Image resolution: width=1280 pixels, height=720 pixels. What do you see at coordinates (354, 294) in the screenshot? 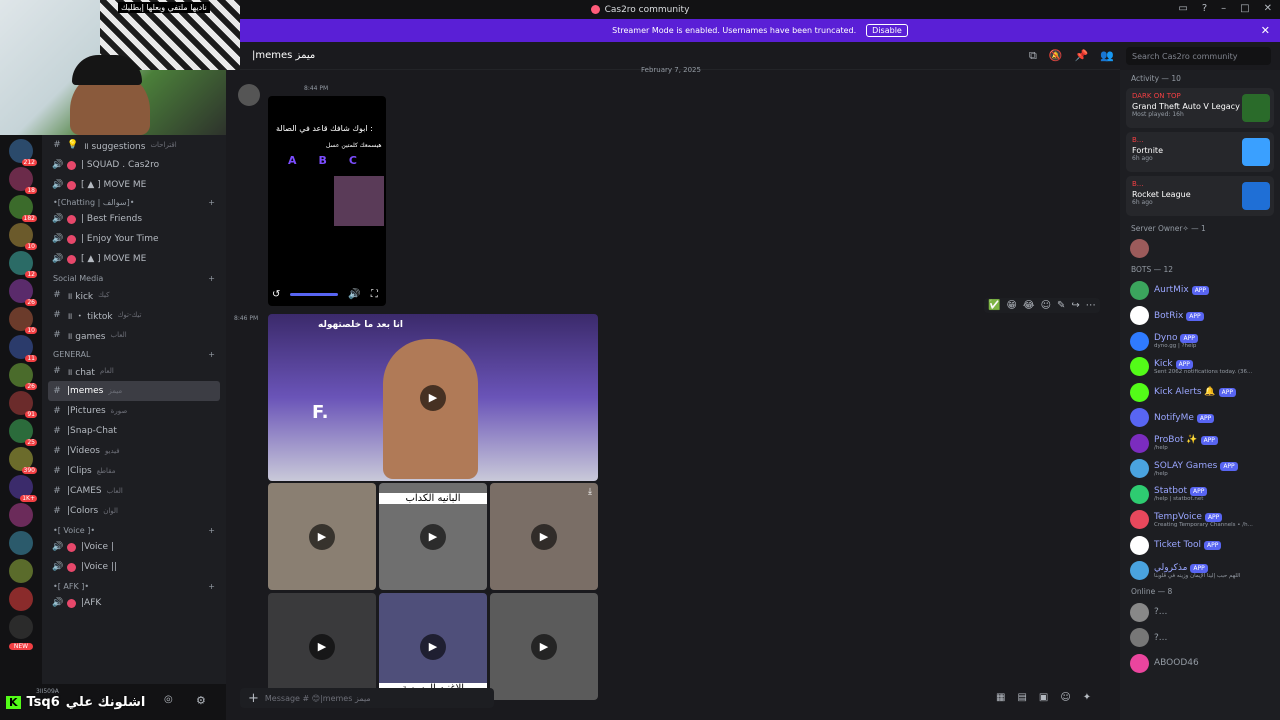
I see `volume-icon: 🔊` at bounding box center [354, 294].